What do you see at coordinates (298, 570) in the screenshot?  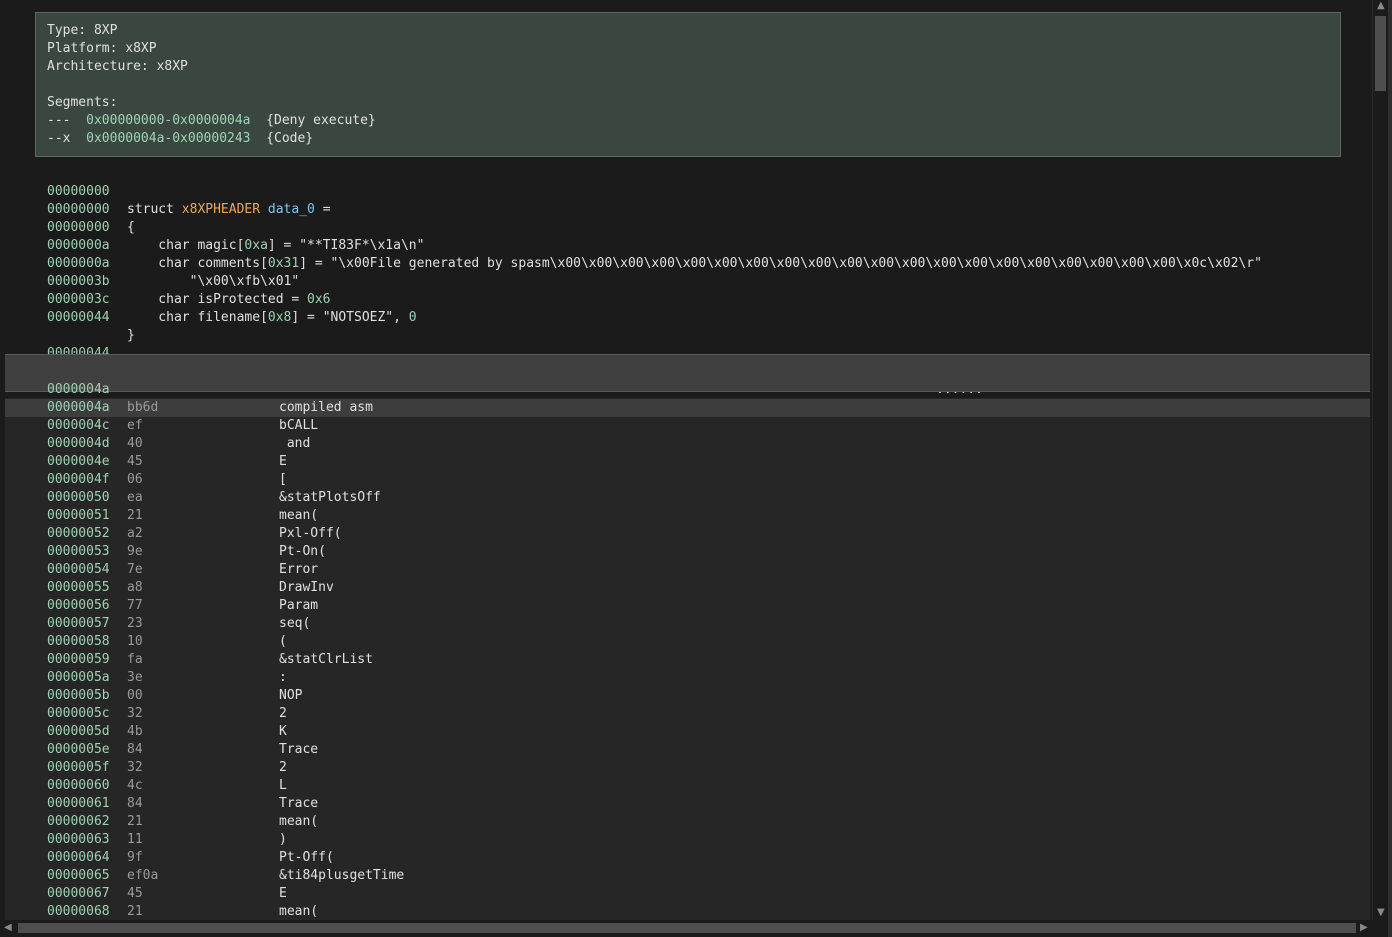 I see `instruction: Error` at bounding box center [298, 570].